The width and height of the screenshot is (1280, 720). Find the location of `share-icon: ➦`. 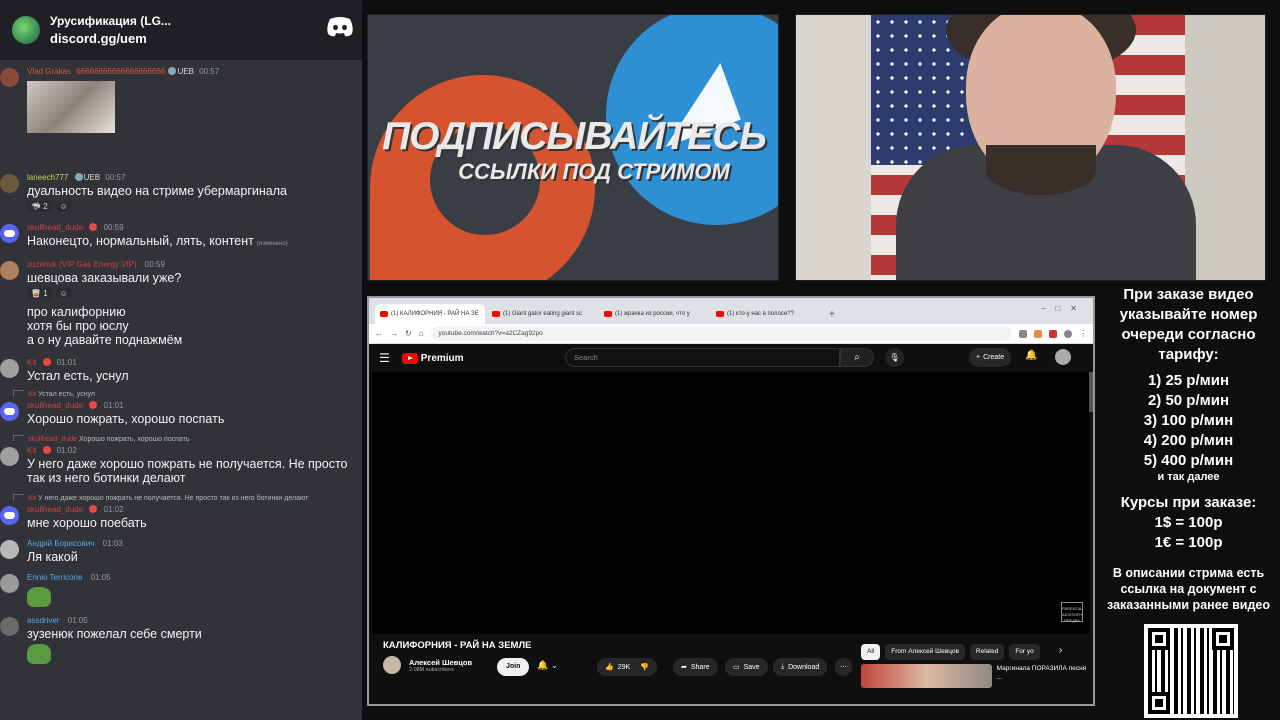

share-icon: ➦ is located at coordinates (684, 667).